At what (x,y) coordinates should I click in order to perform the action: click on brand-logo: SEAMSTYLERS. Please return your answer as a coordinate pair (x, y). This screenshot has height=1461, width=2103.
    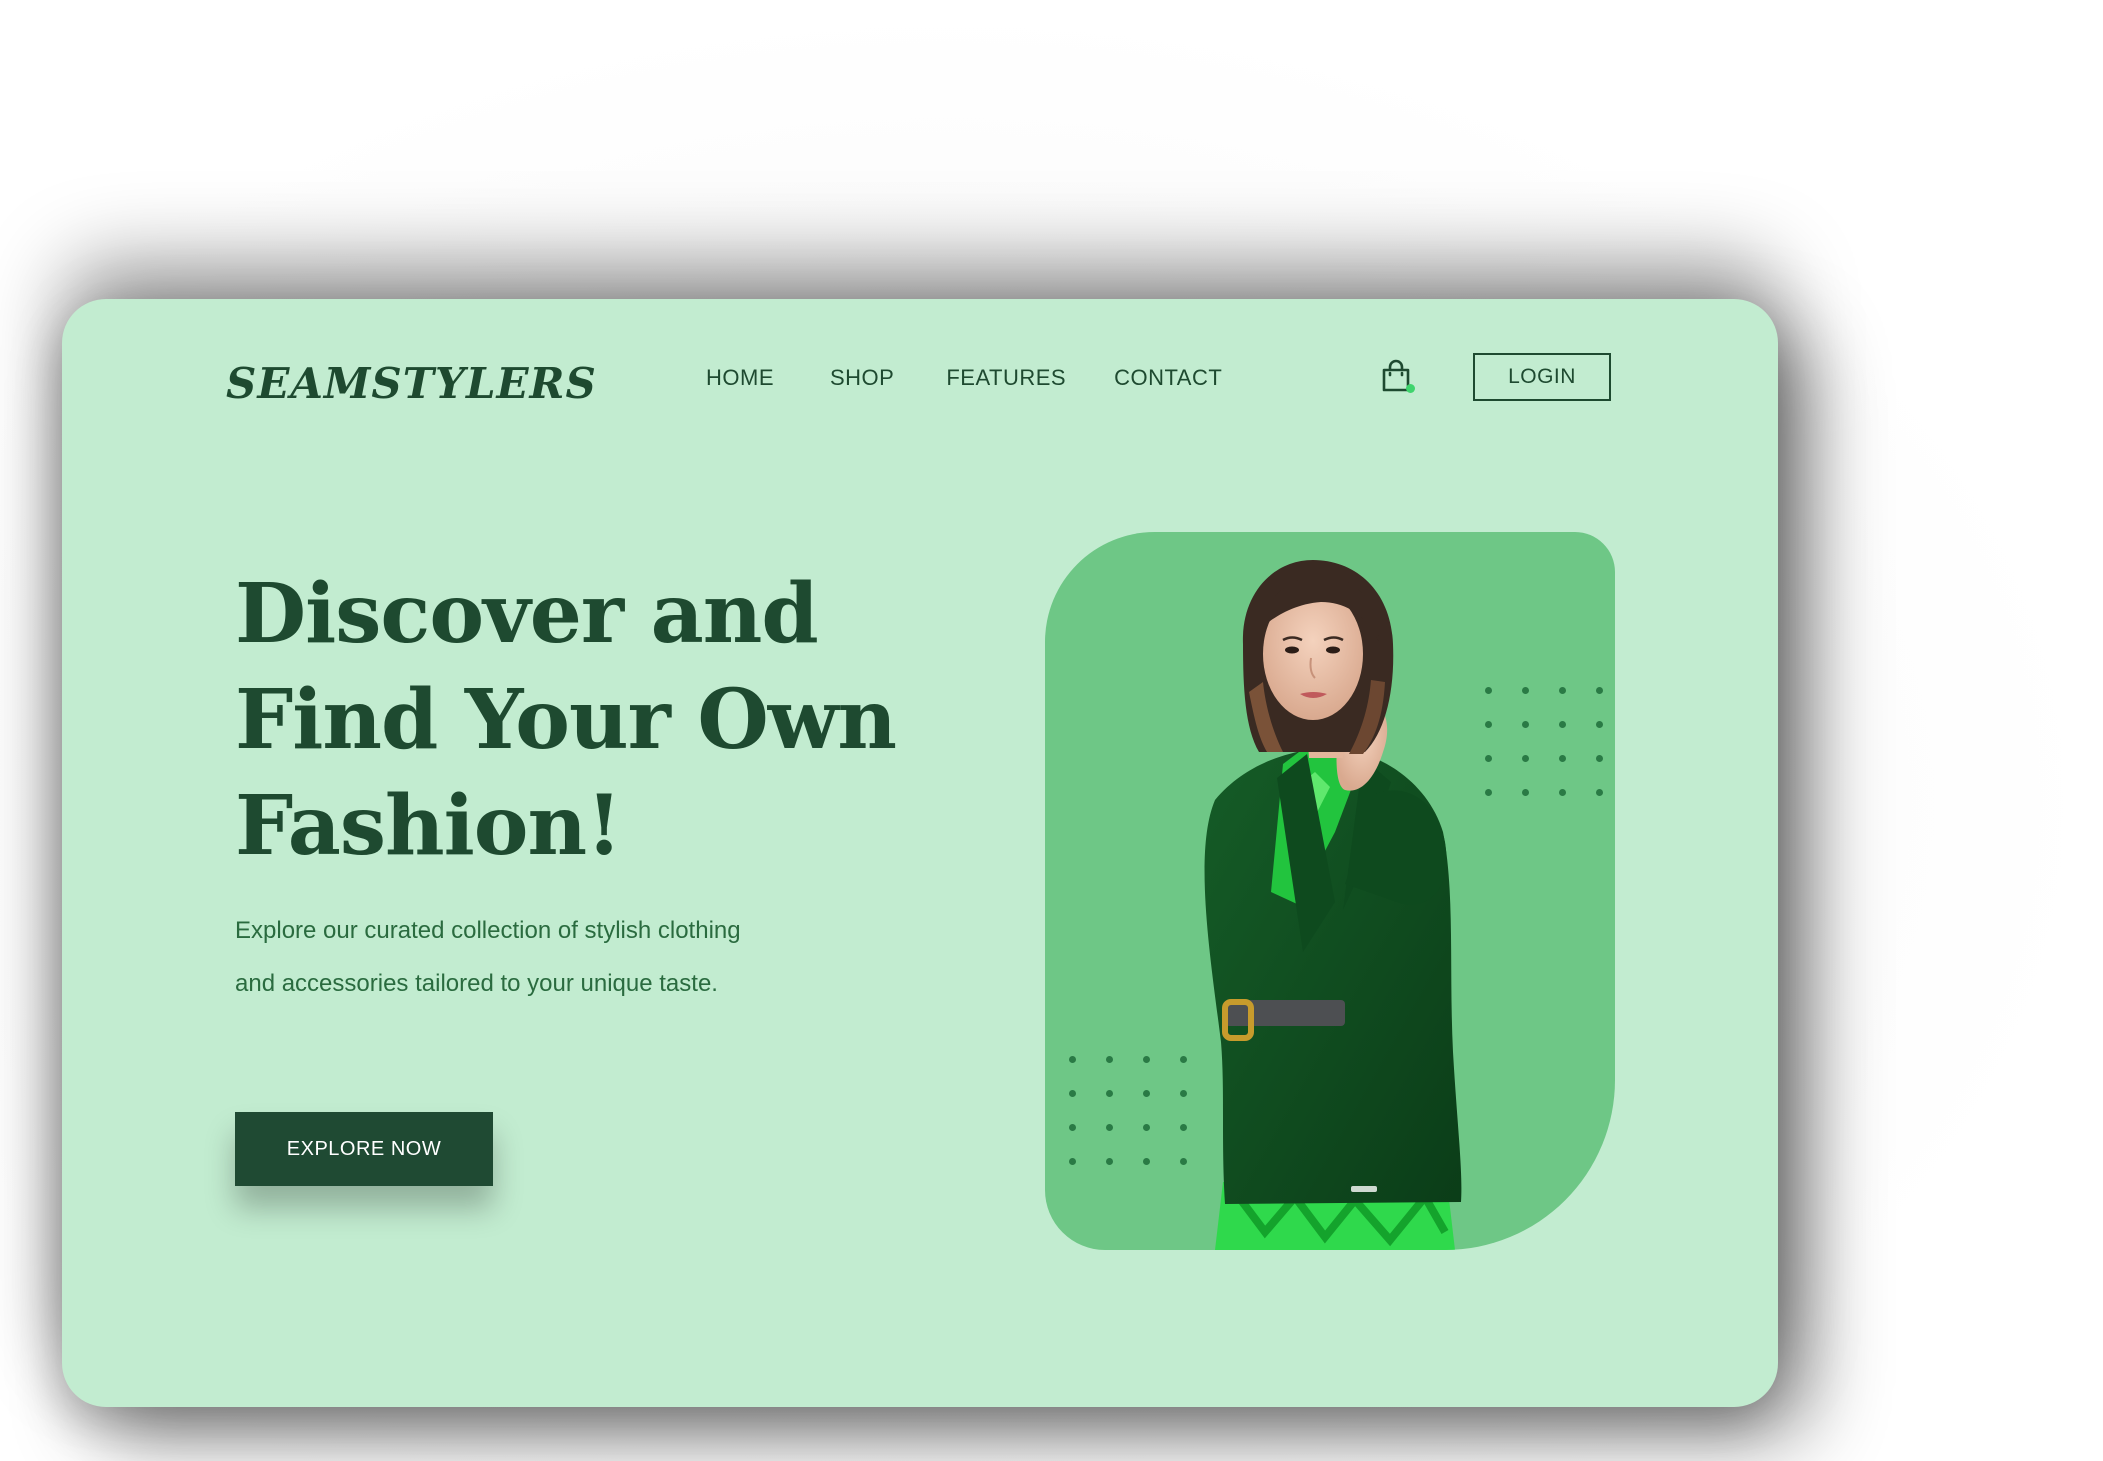
    Looking at the image, I should click on (411, 383).